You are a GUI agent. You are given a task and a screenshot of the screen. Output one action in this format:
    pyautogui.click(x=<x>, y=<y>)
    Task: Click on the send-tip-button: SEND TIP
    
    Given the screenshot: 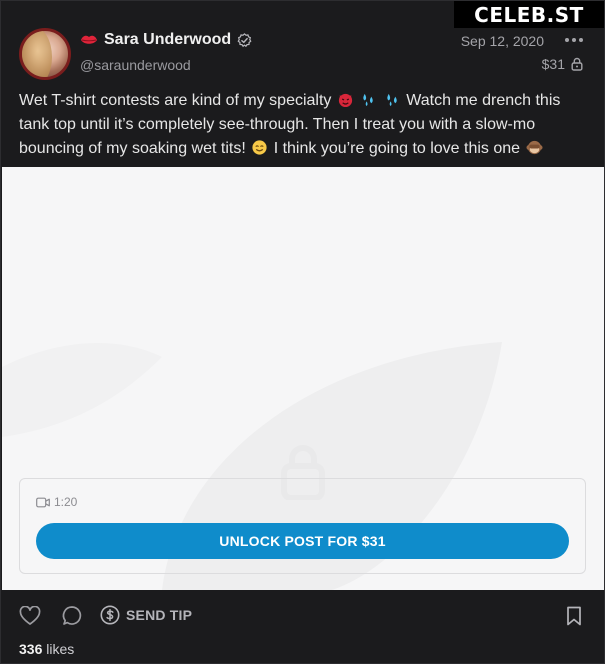 What is the action you would take?
    pyautogui.click(x=146, y=615)
    